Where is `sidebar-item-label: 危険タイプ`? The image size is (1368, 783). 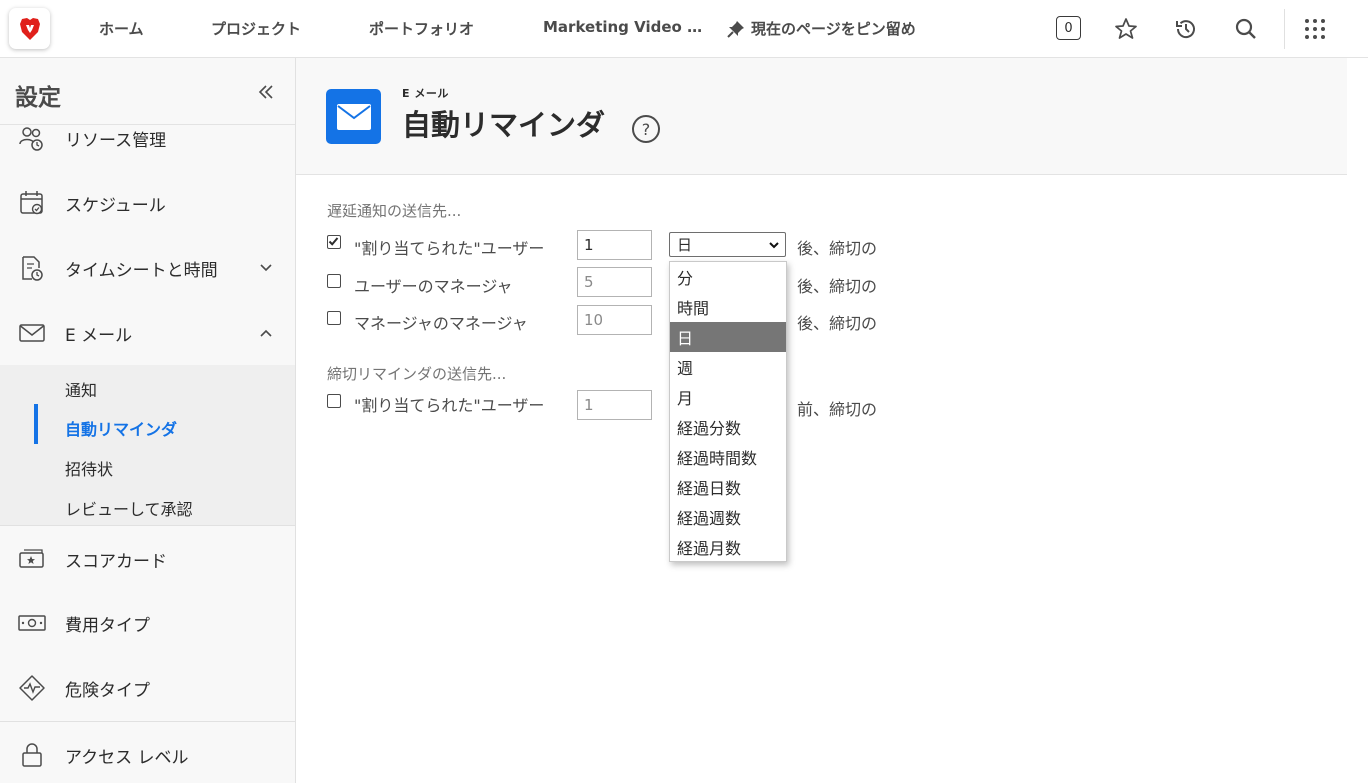 sidebar-item-label: 危険タイプ is located at coordinates (107, 690).